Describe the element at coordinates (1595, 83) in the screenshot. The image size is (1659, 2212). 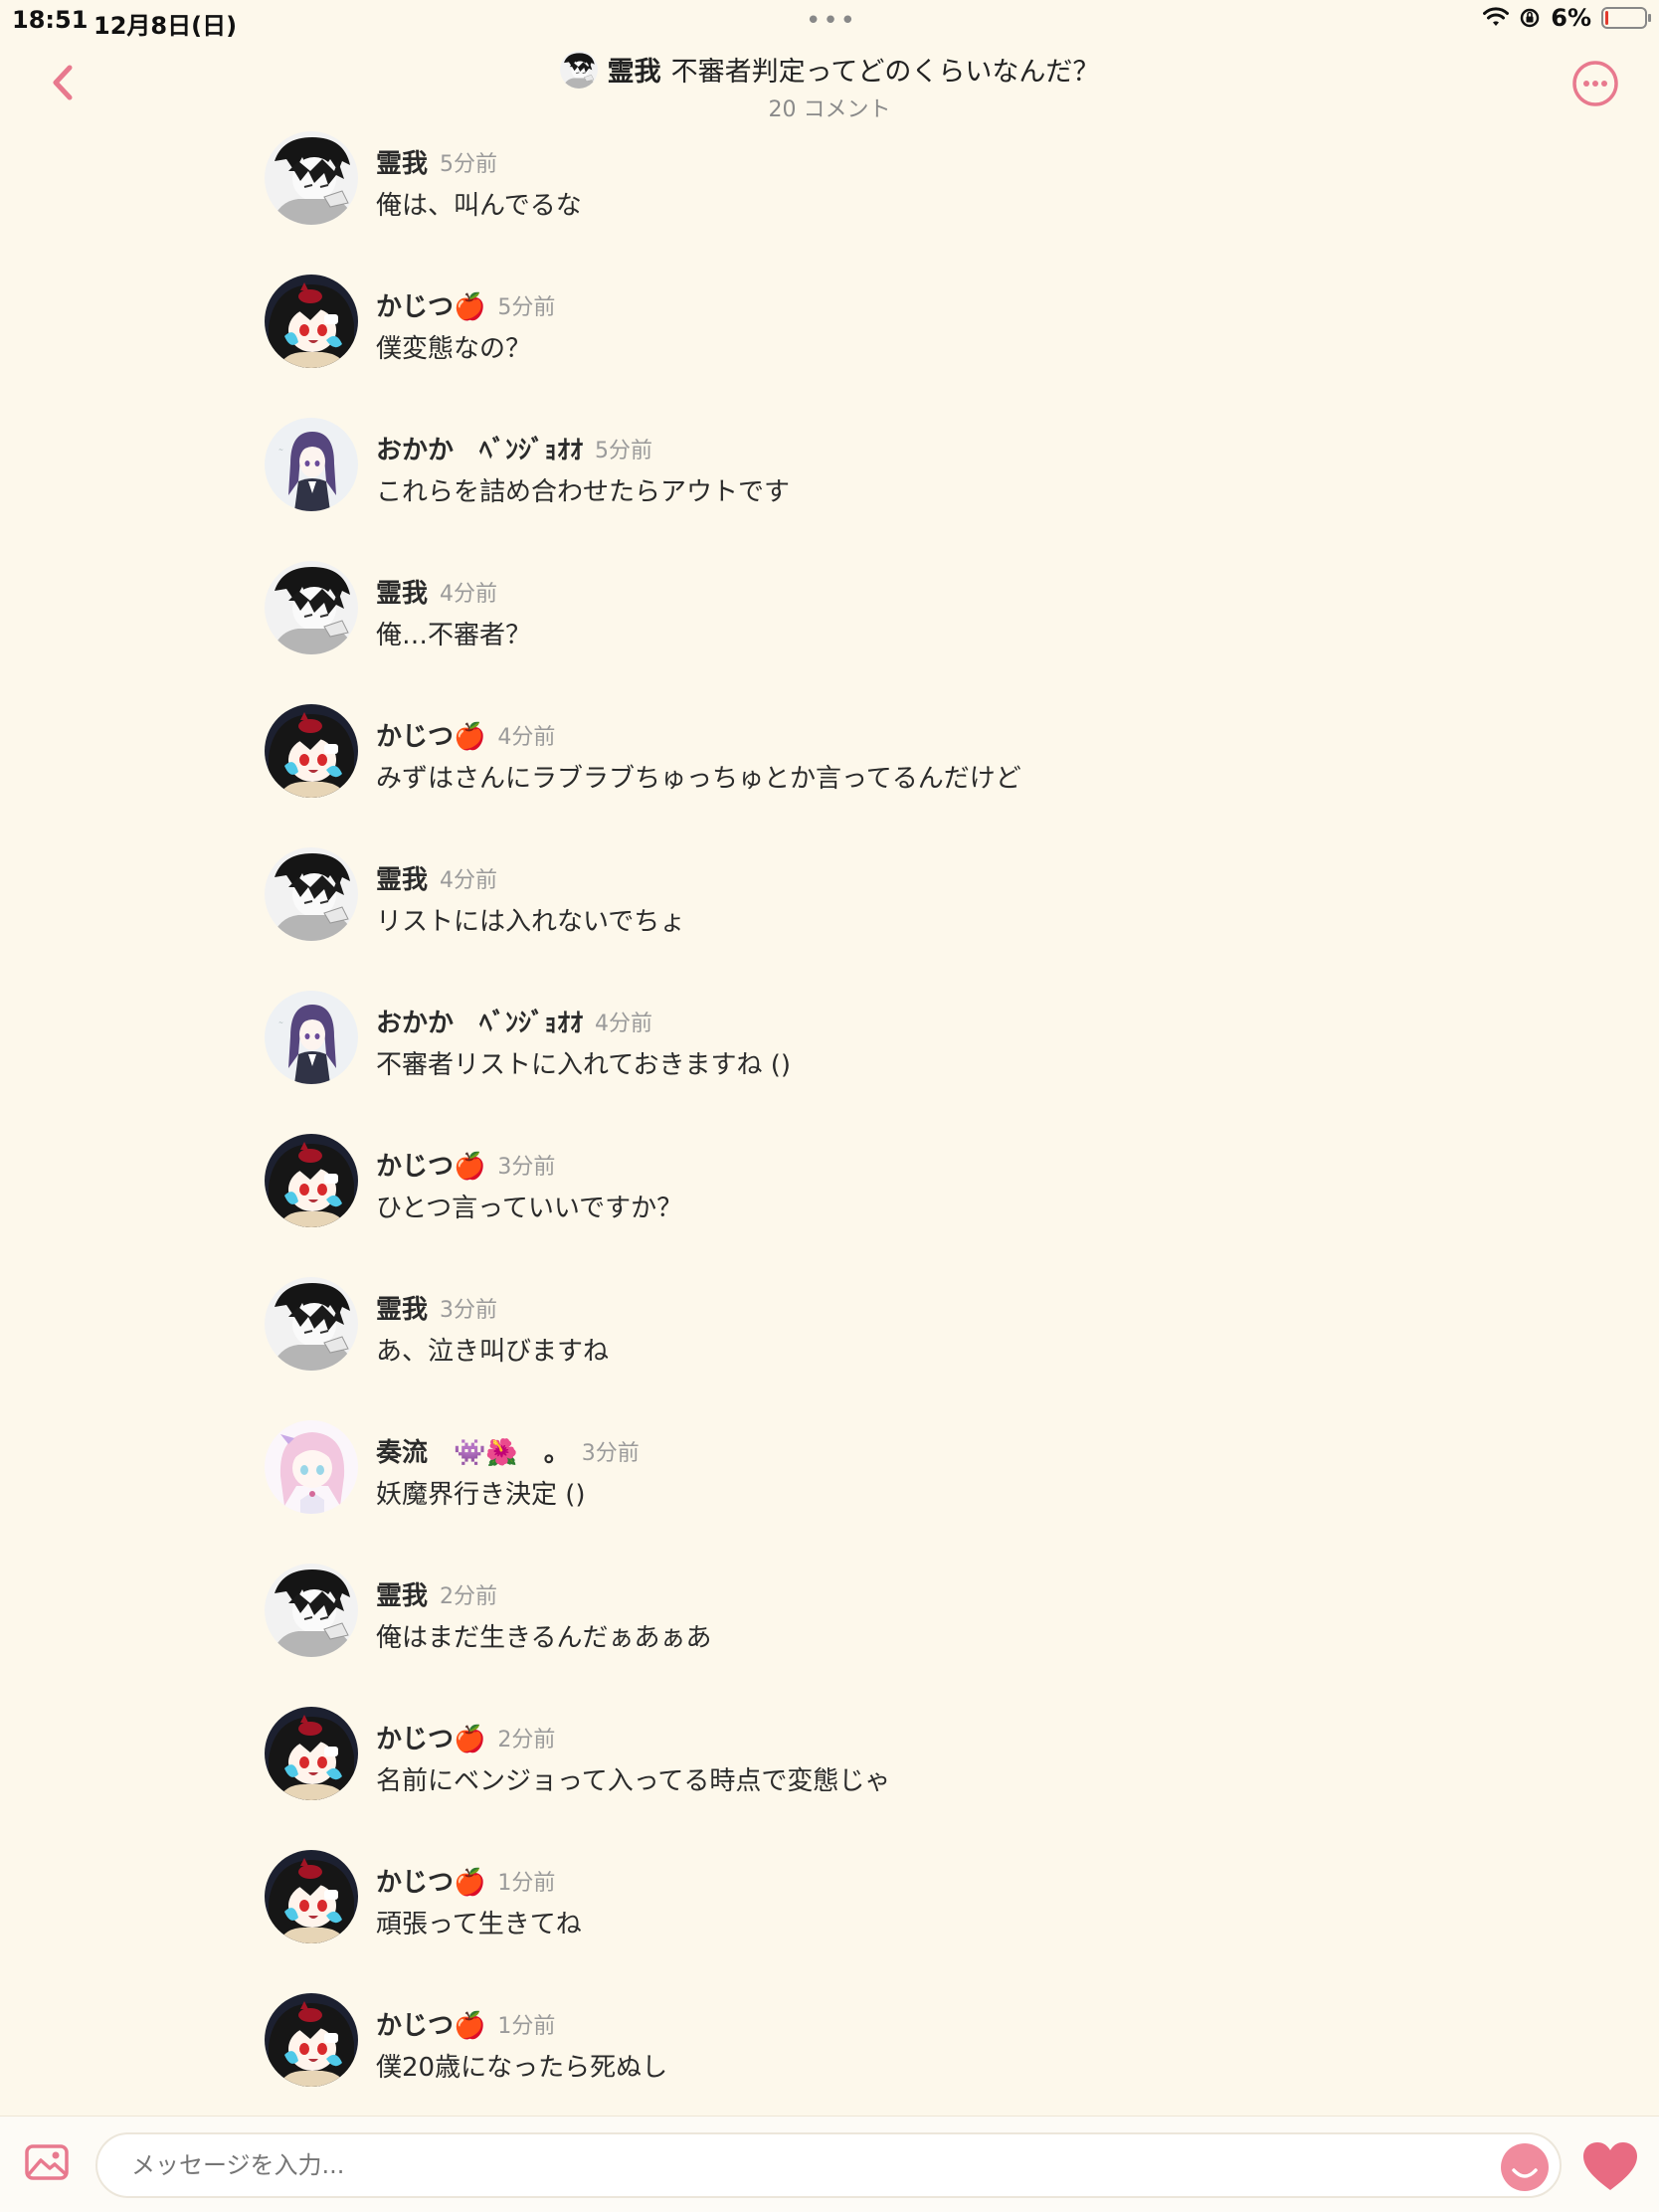
I see `more-options-icon` at that location.